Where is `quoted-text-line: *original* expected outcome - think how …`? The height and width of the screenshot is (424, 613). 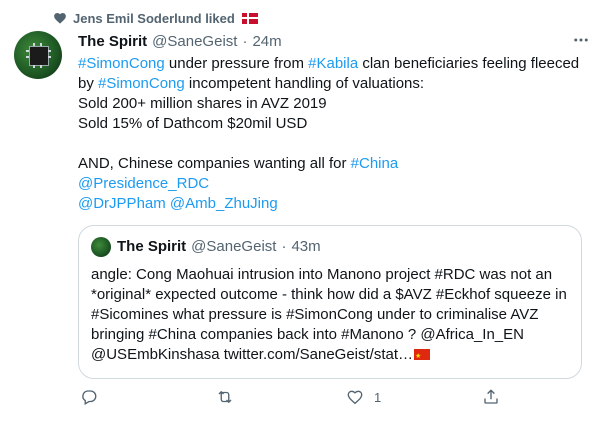 quoted-text-line: *original* expected outcome - think how … is located at coordinates (329, 294).